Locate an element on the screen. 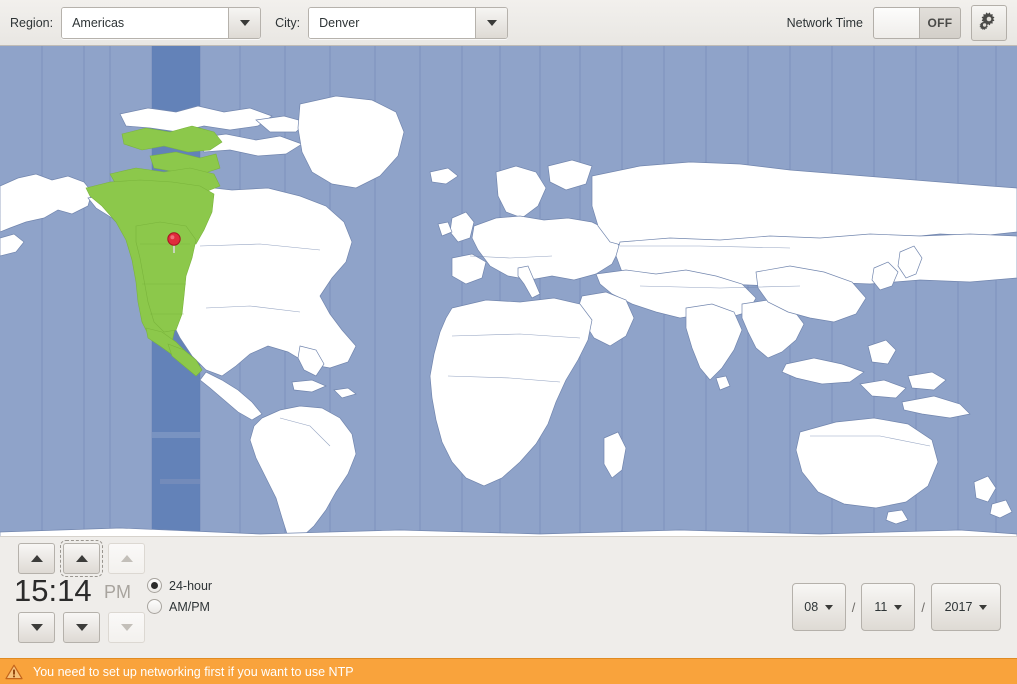 The width and height of the screenshot is (1017, 684). year-combobox: 2017 is located at coordinates (966, 607).